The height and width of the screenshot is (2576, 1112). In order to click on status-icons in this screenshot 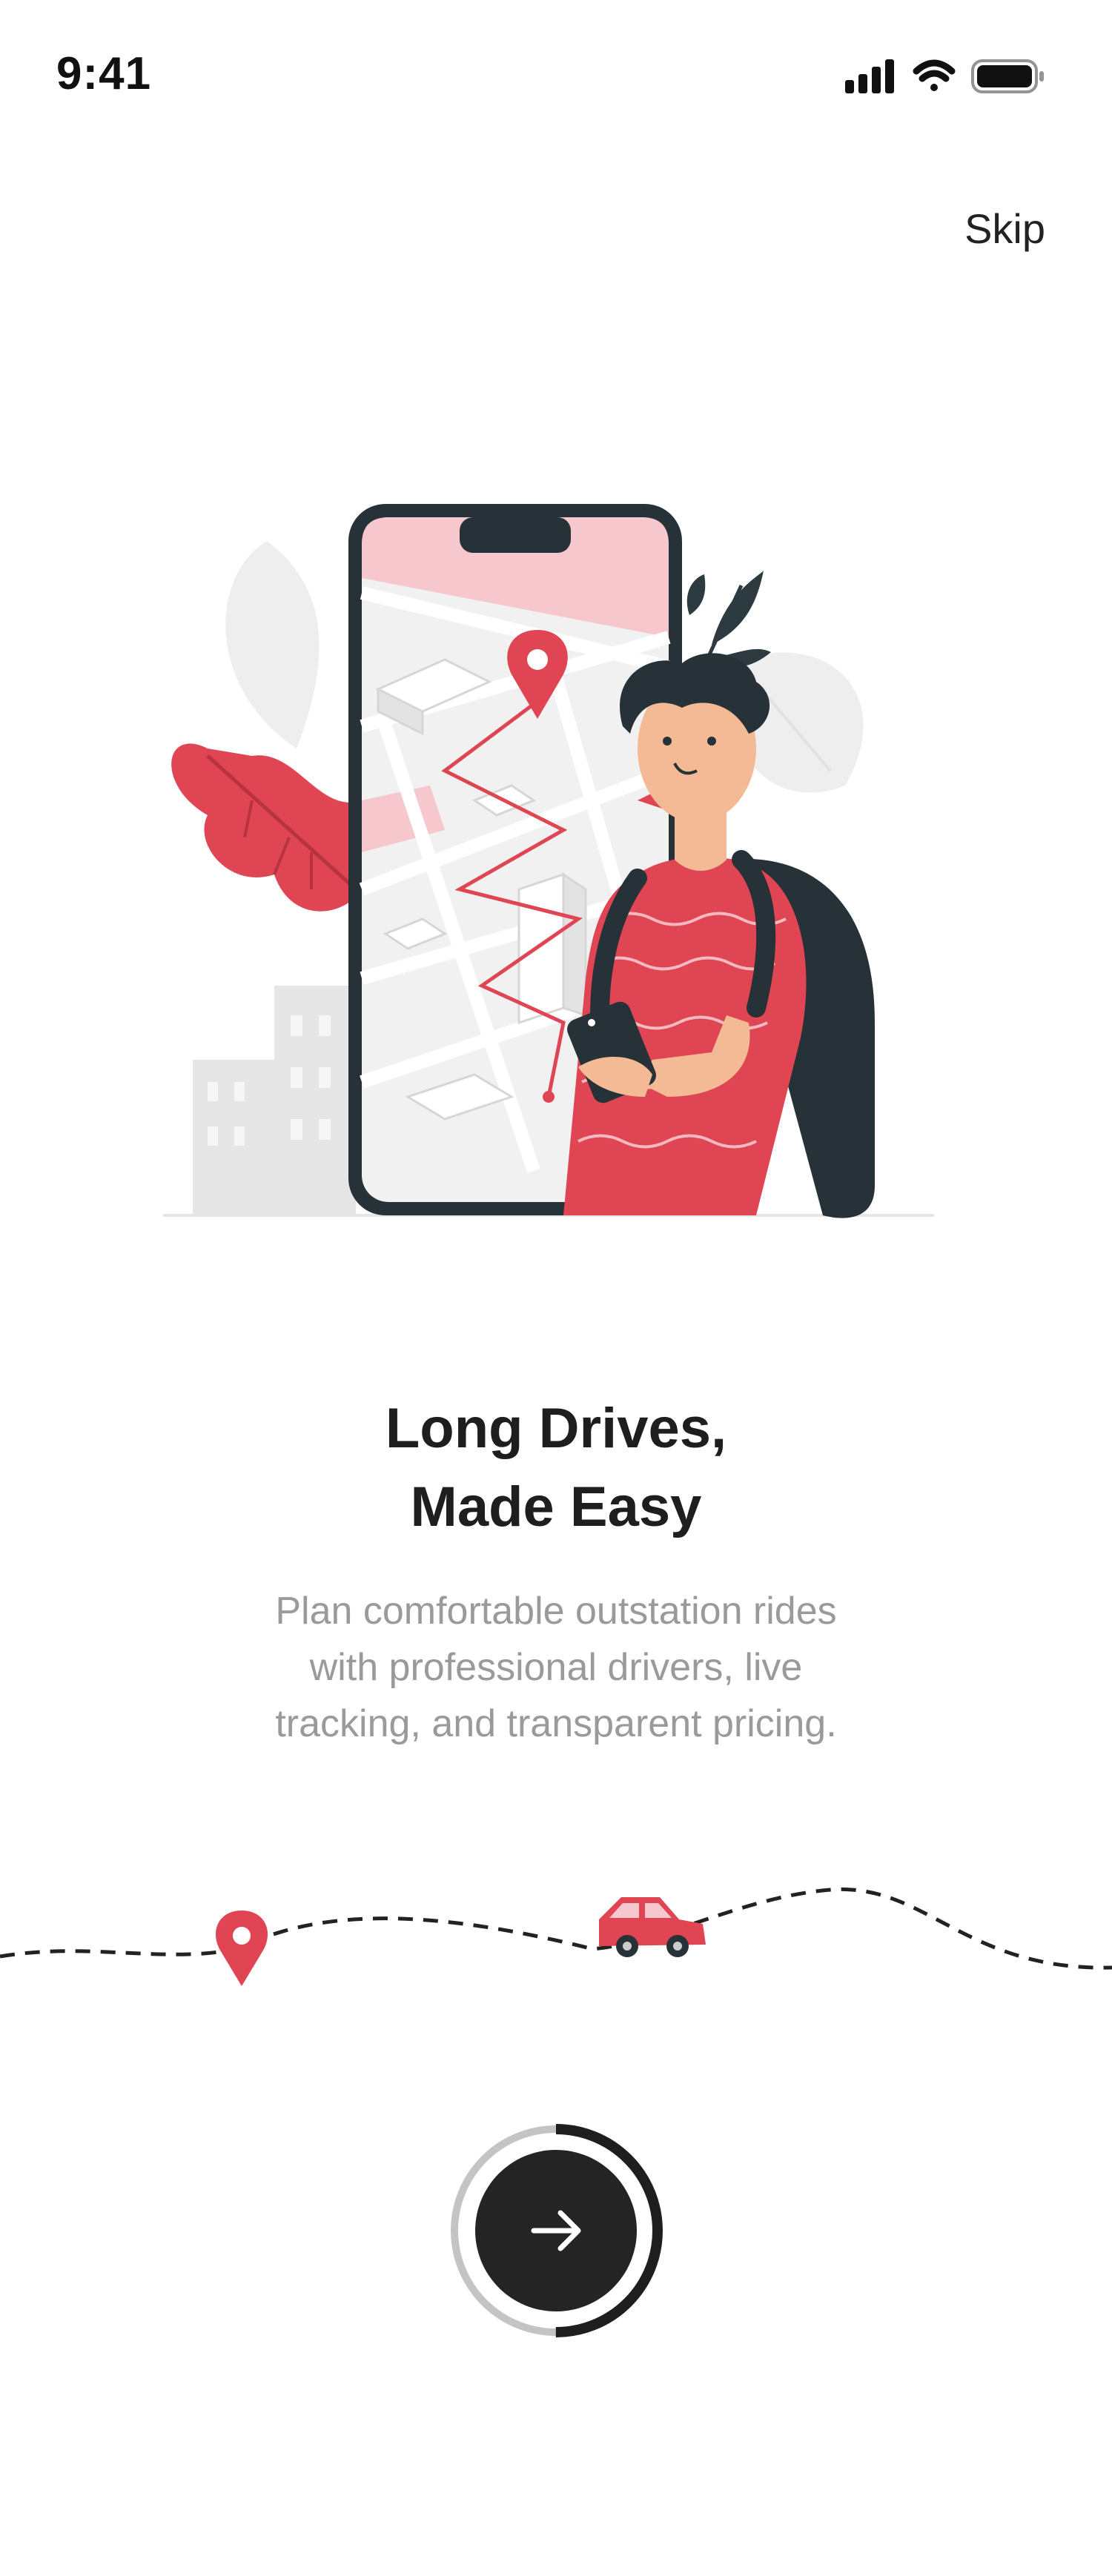, I will do `click(944, 76)`.